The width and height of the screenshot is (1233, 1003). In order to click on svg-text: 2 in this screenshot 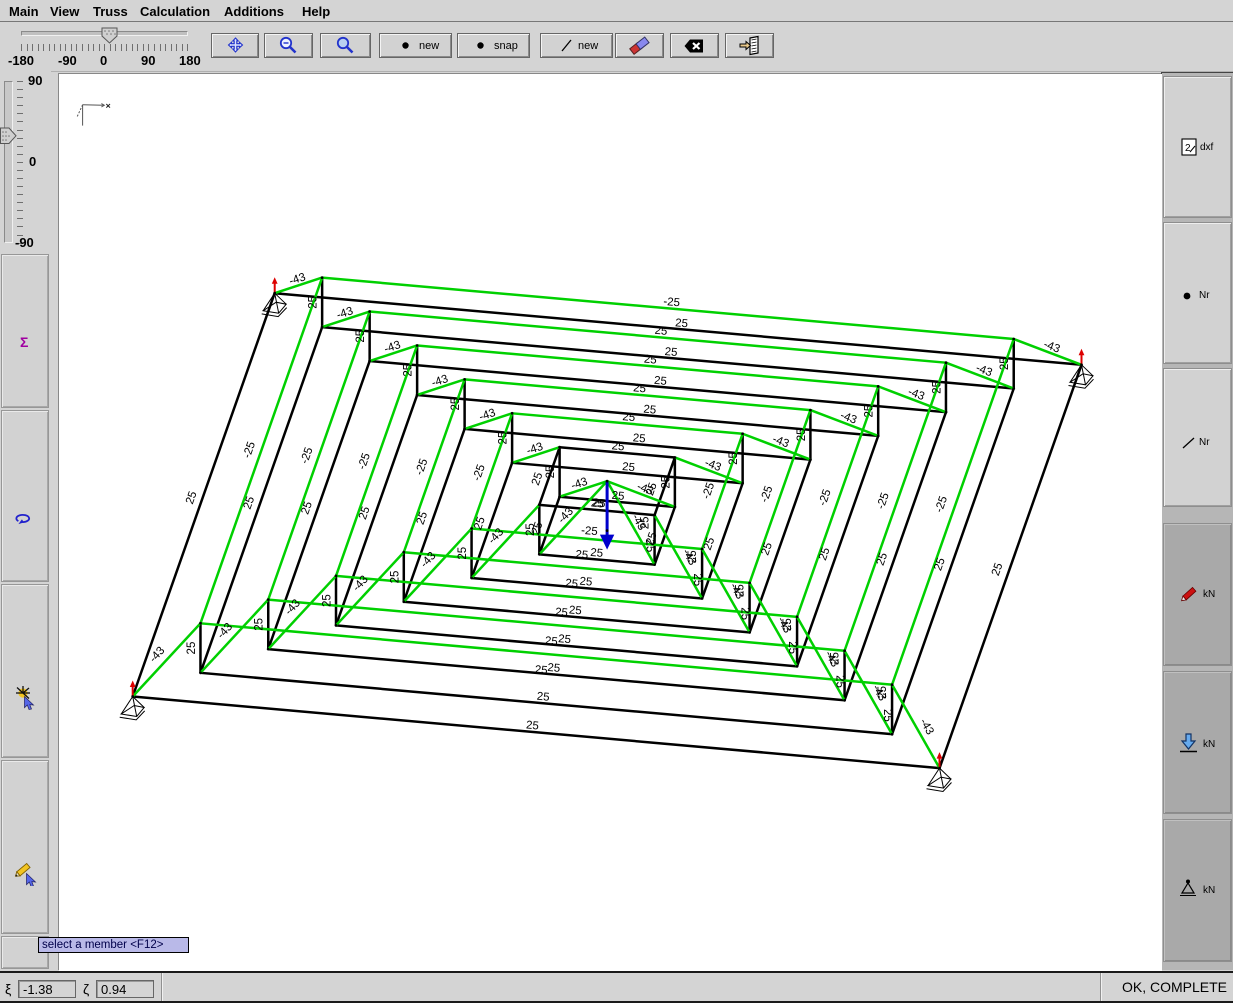, I will do `click(1188, 148)`.